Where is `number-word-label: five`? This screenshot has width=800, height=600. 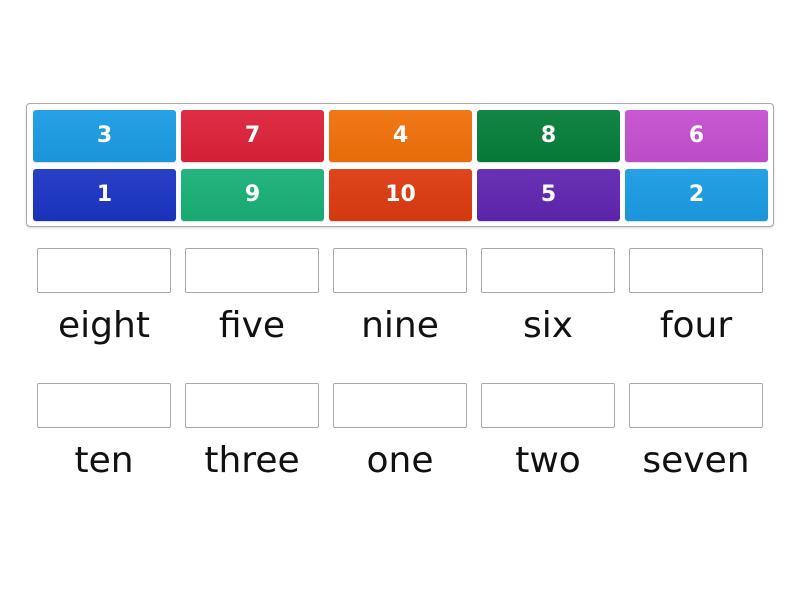
number-word-label: five is located at coordinates (252, 325).